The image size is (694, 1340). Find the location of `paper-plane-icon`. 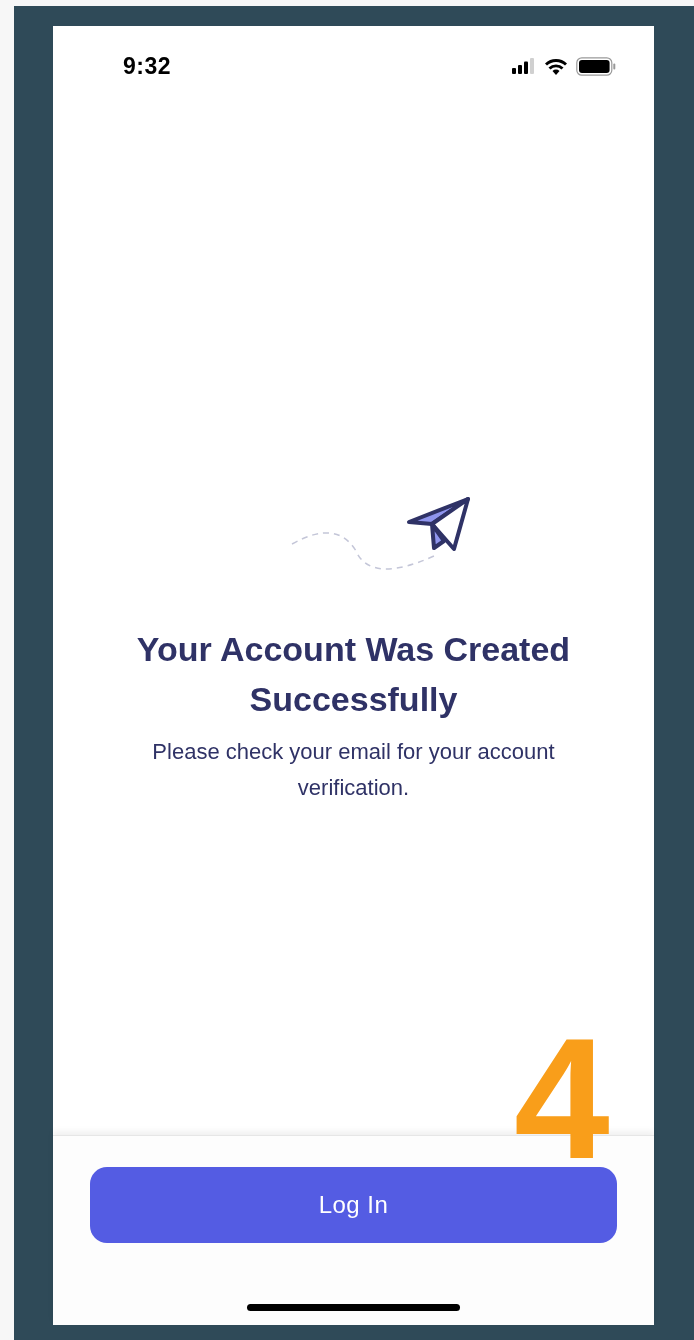

paper-plane-icon is located at coordinates (438, 524).